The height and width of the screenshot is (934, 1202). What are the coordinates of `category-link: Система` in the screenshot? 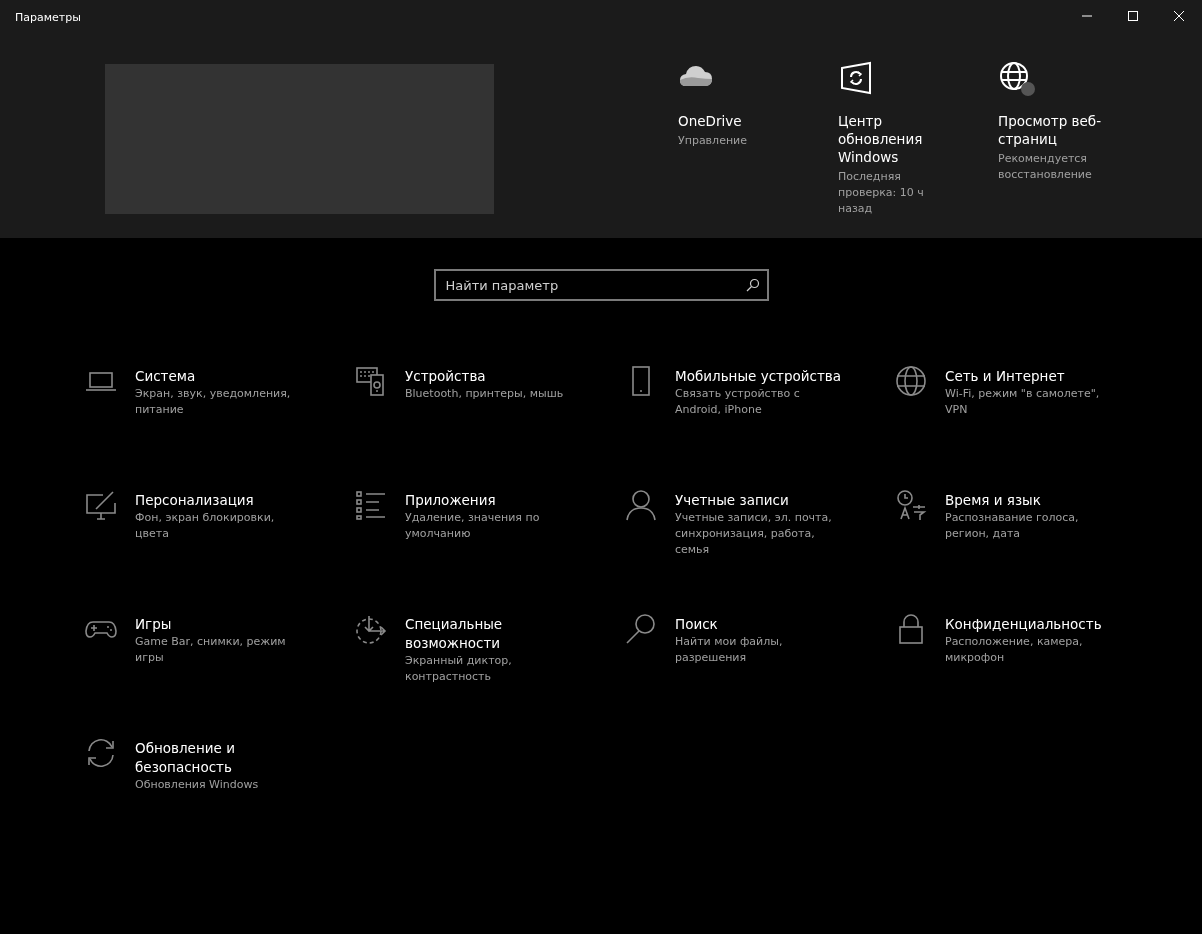 It's located at (221, 376).